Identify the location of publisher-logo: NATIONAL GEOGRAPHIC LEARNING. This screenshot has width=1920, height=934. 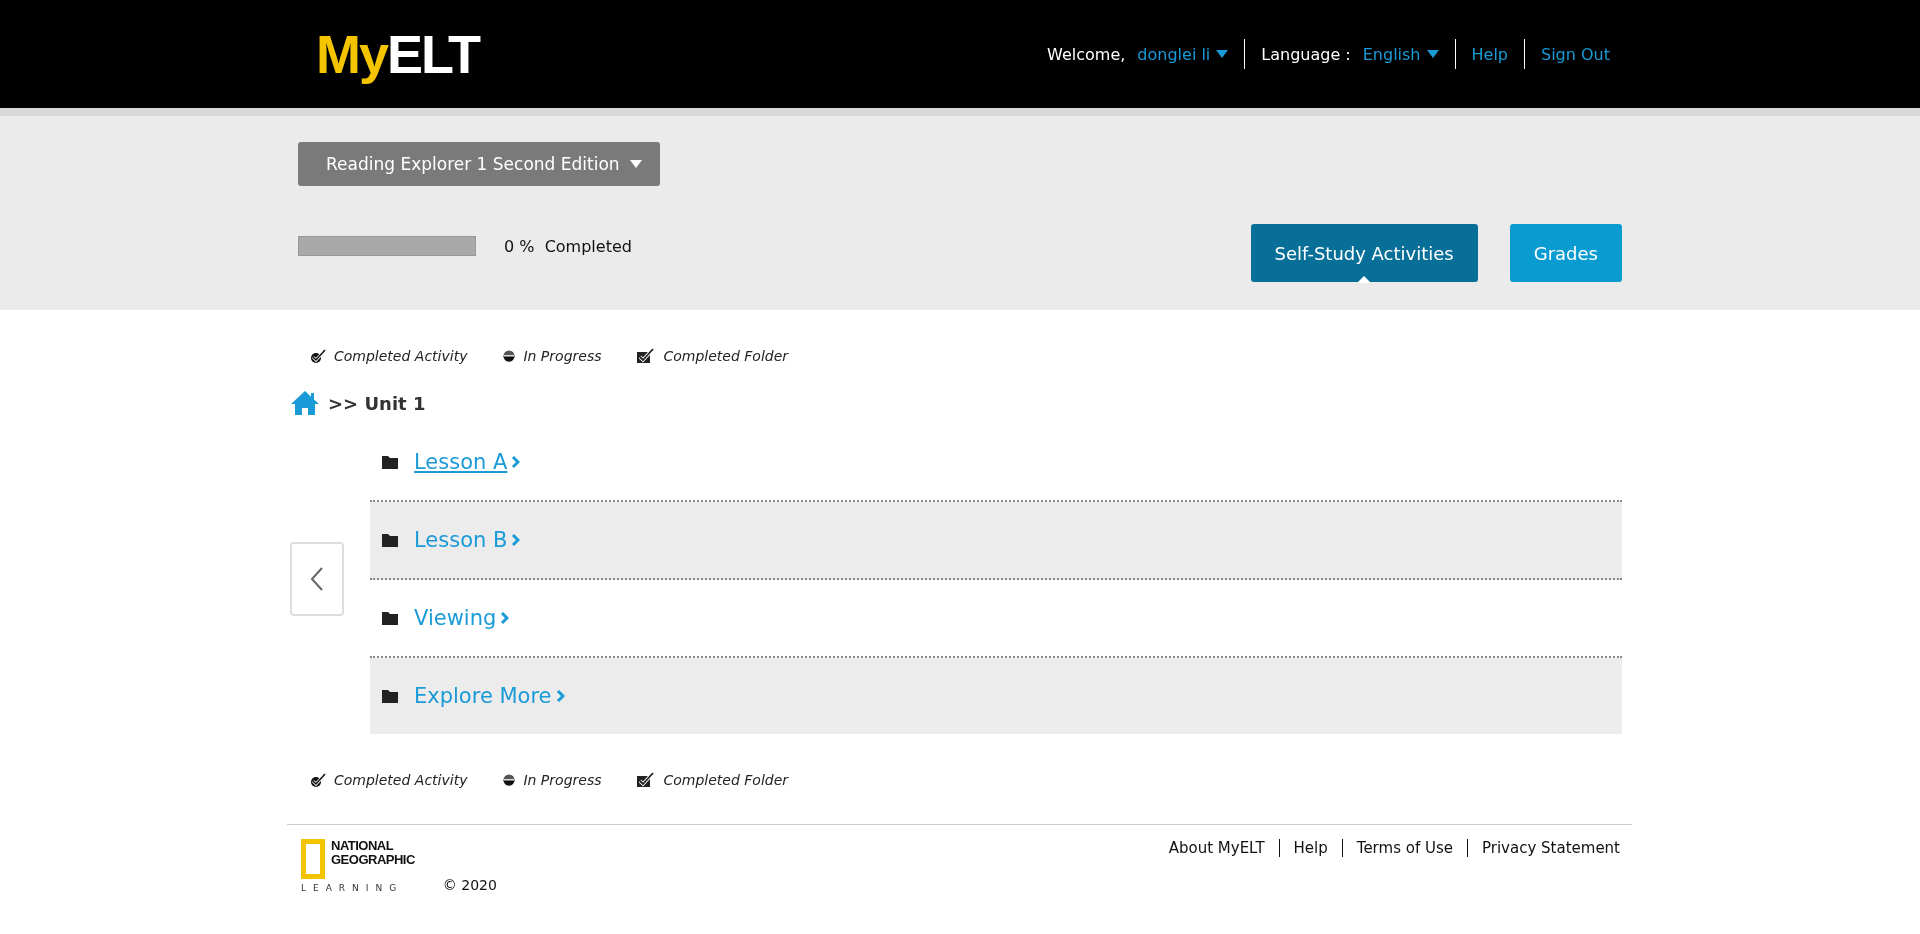
(358, 866).